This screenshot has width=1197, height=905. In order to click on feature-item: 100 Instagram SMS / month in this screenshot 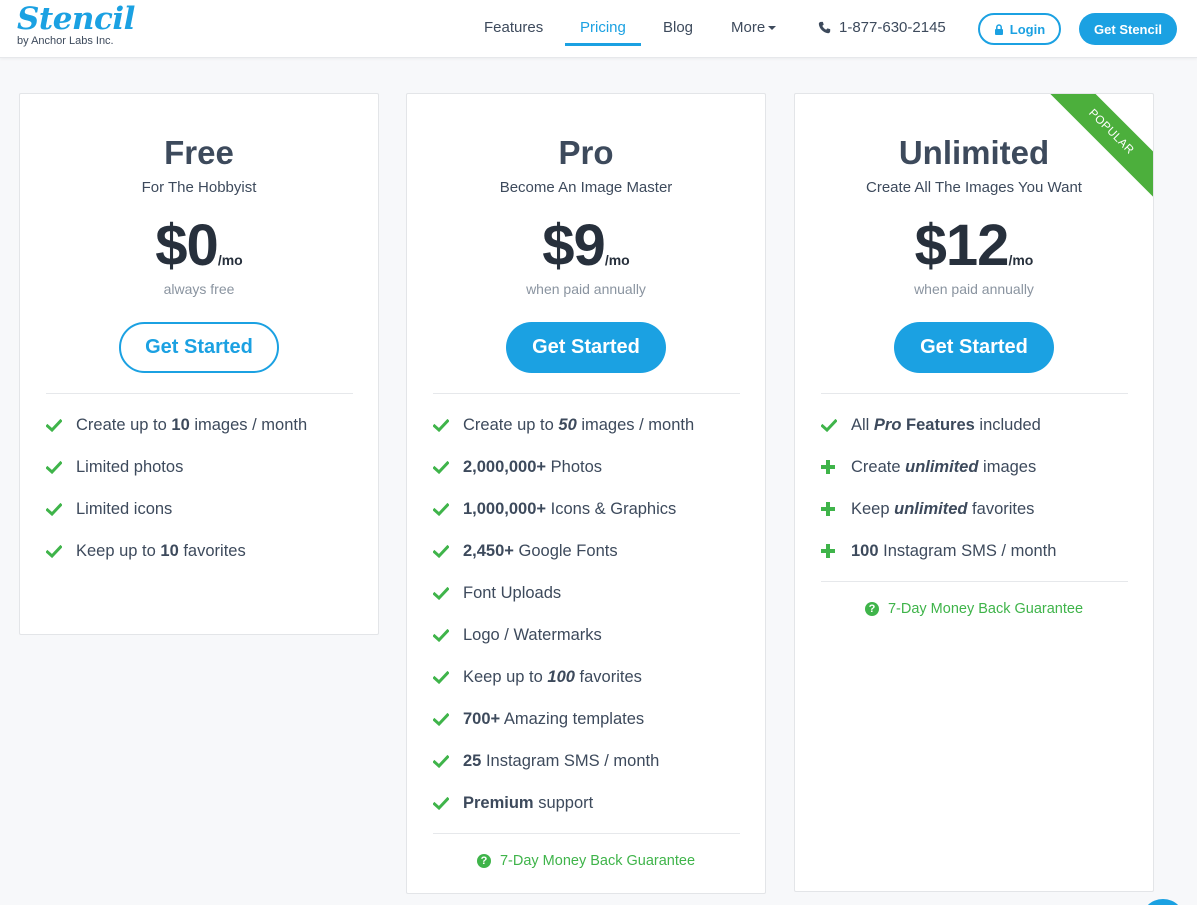, I will do `click(976, 551)`.